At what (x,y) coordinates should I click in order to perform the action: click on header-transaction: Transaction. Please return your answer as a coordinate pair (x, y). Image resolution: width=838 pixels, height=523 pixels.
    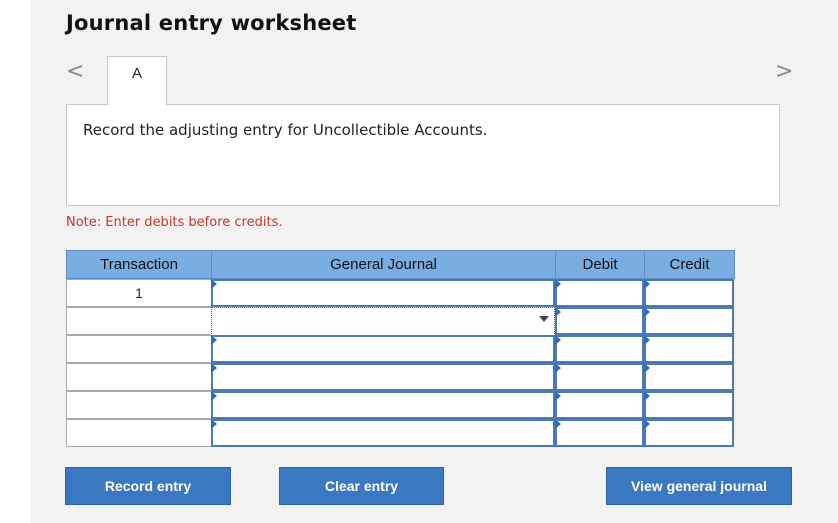
    Looking at the image, I should click on (139, 264).